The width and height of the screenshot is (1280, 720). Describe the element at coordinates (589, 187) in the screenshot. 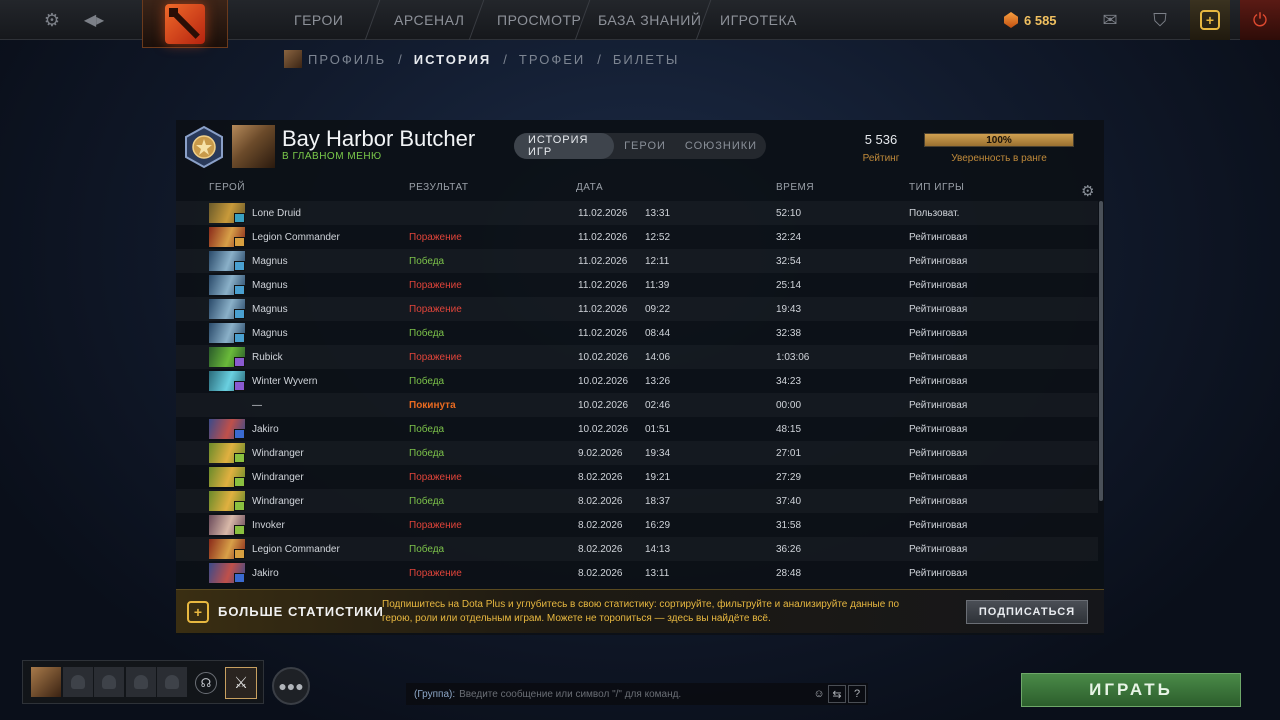

I see `col-date: ДАТА` at that location.